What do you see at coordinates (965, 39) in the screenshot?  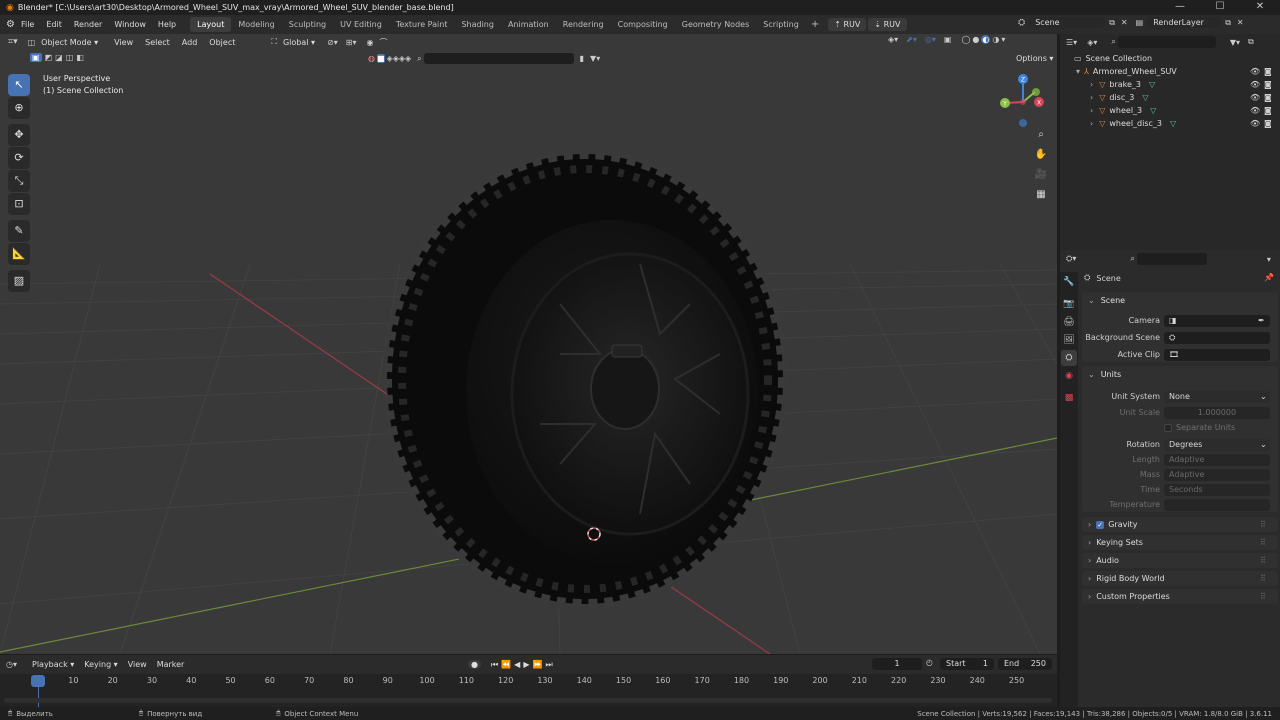 I see `shading-wireframe-icon: ◯` at bounding box center [965, 39].